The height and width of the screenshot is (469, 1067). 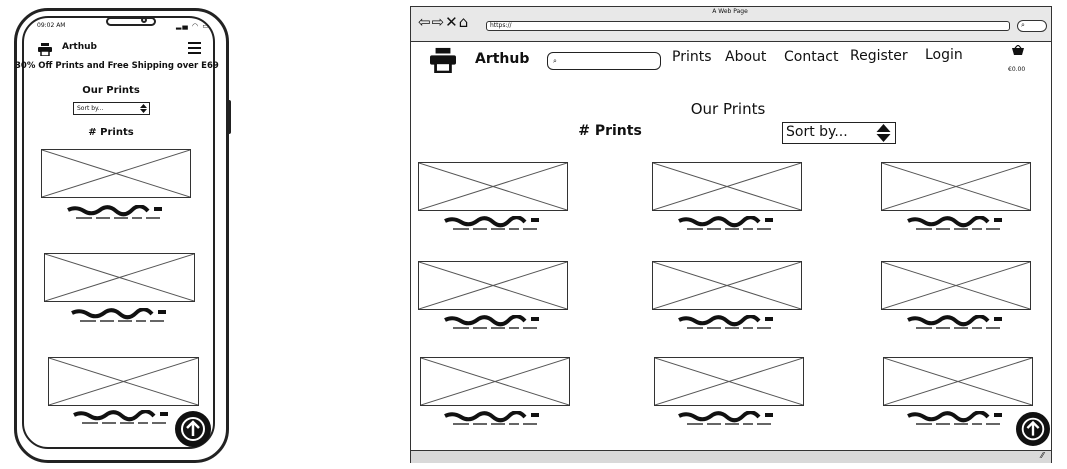 I want to click on search-input: ⌕, so click(x=604, y=61).